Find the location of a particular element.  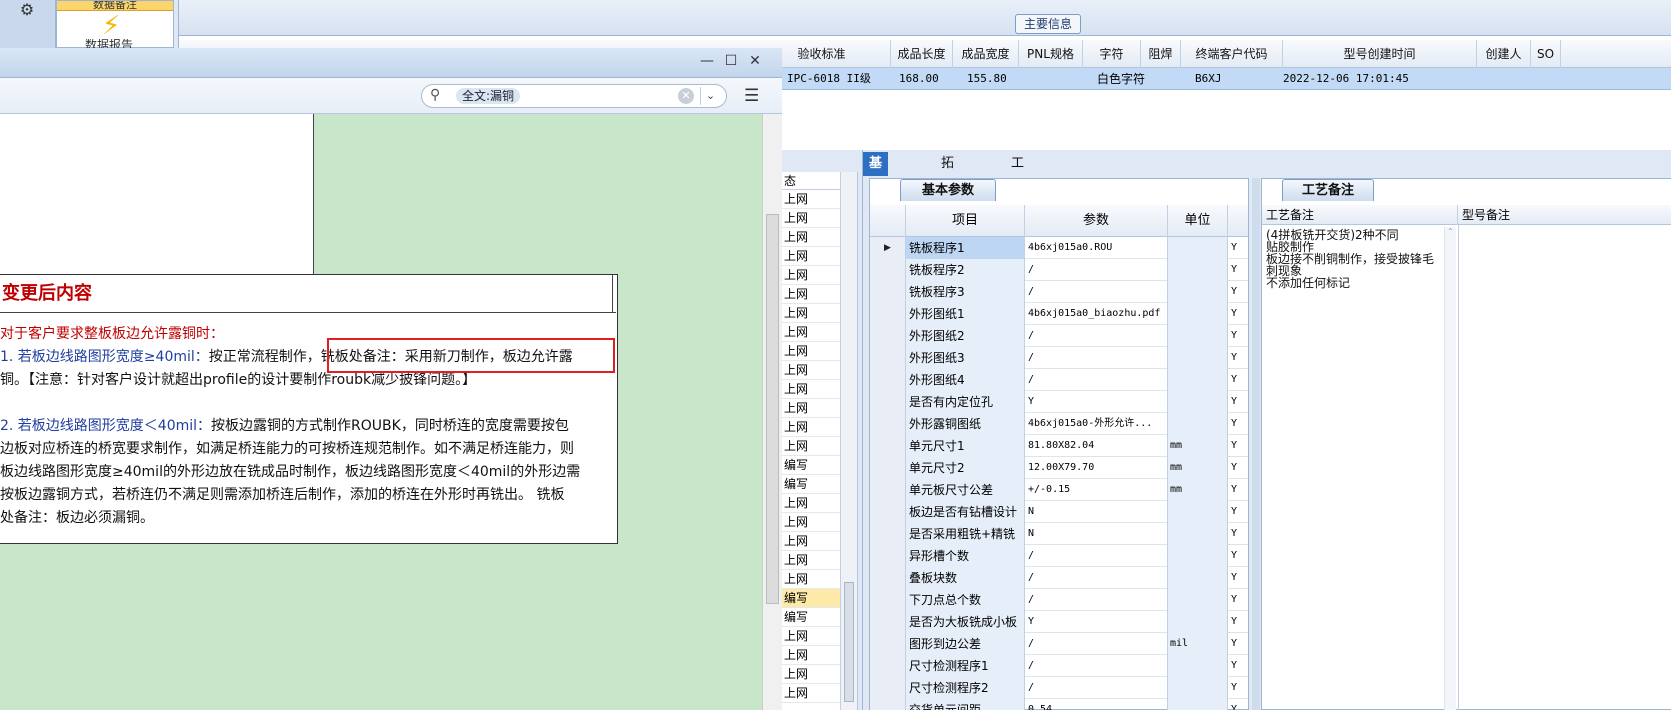

table-row: 铣板程序2/ Y is located at coordinates (1059, 270).